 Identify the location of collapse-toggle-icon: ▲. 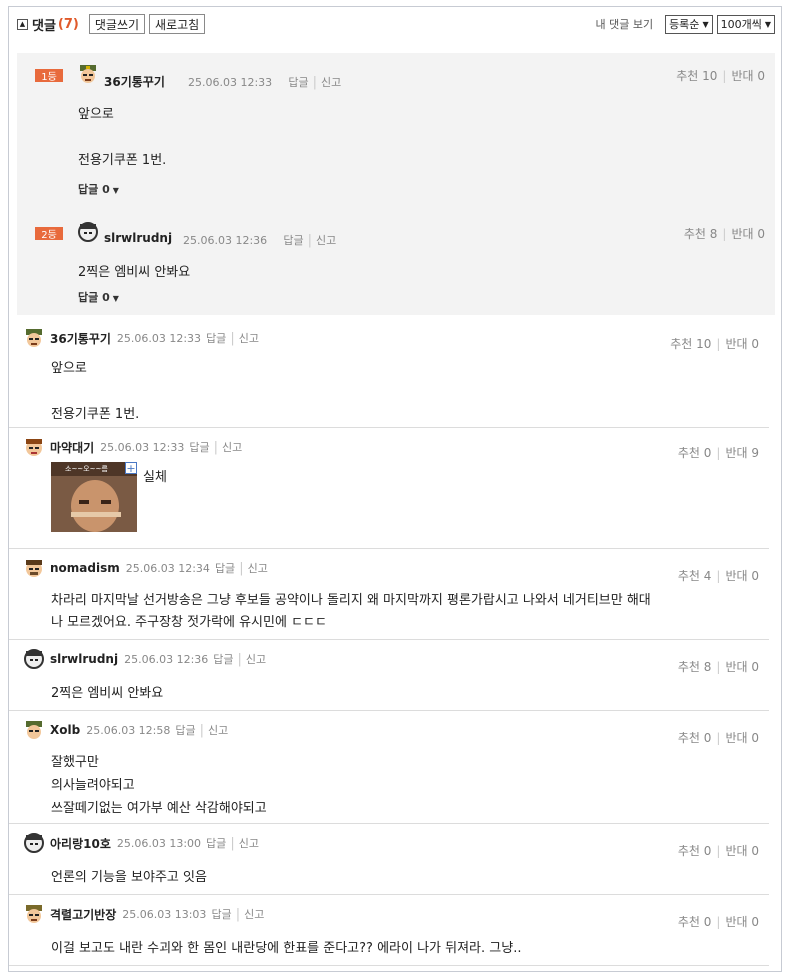
(22, 24).